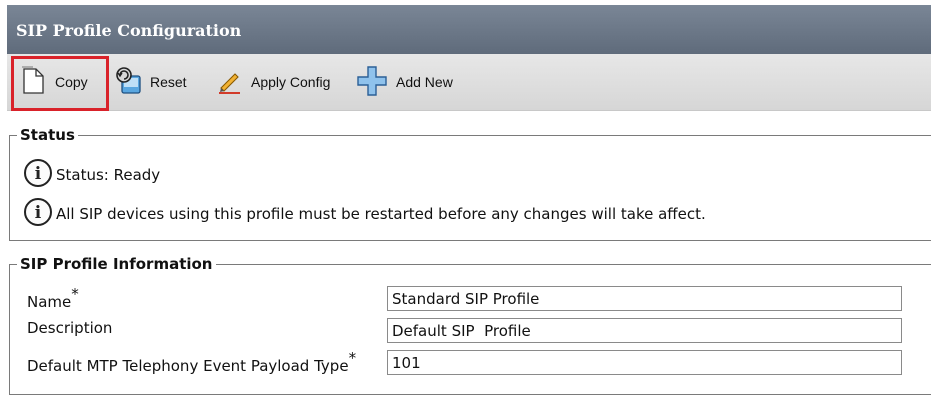  I want to click on reset-icon, so click(129, 82).